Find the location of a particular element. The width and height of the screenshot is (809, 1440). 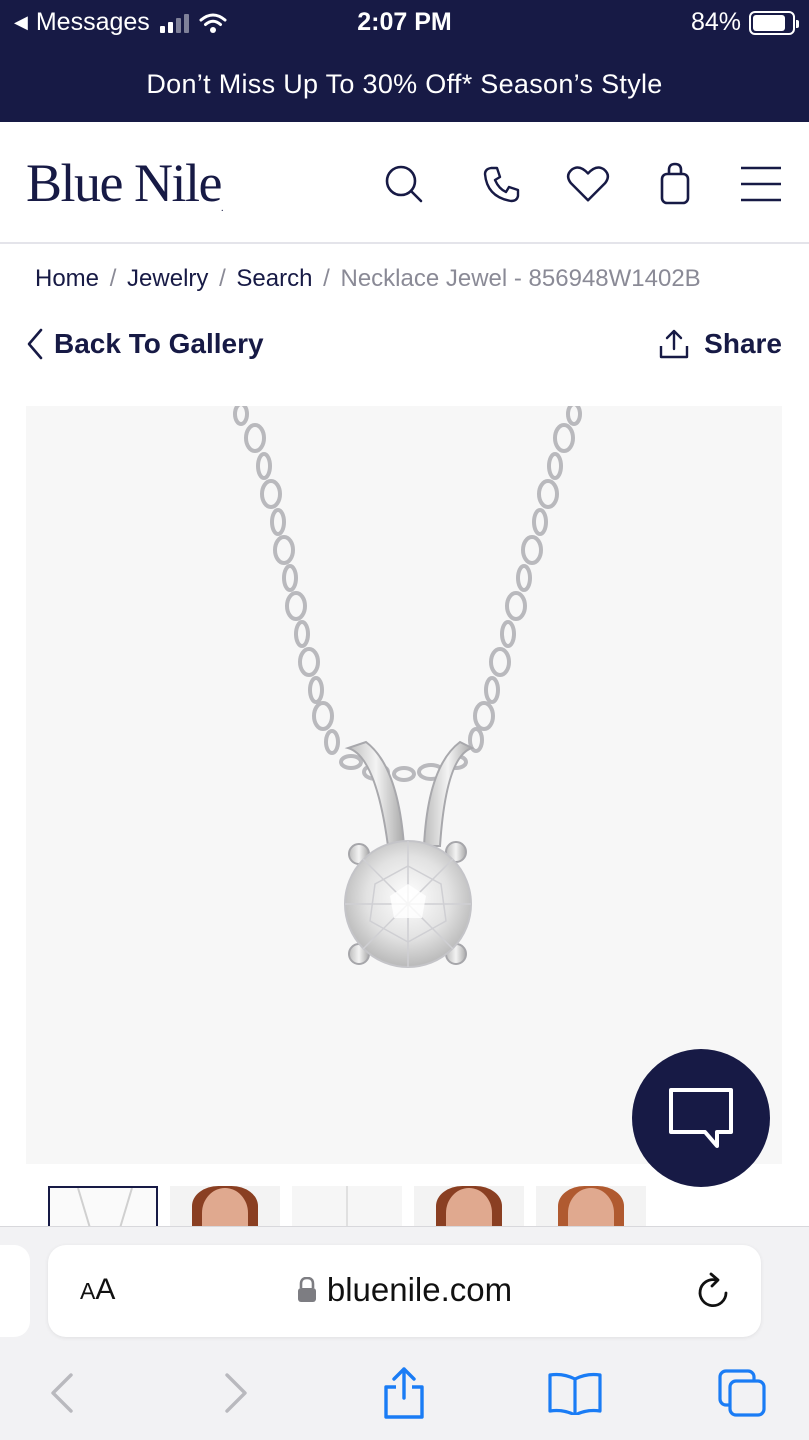

lock-icon is located at coordinates (306, 1289).